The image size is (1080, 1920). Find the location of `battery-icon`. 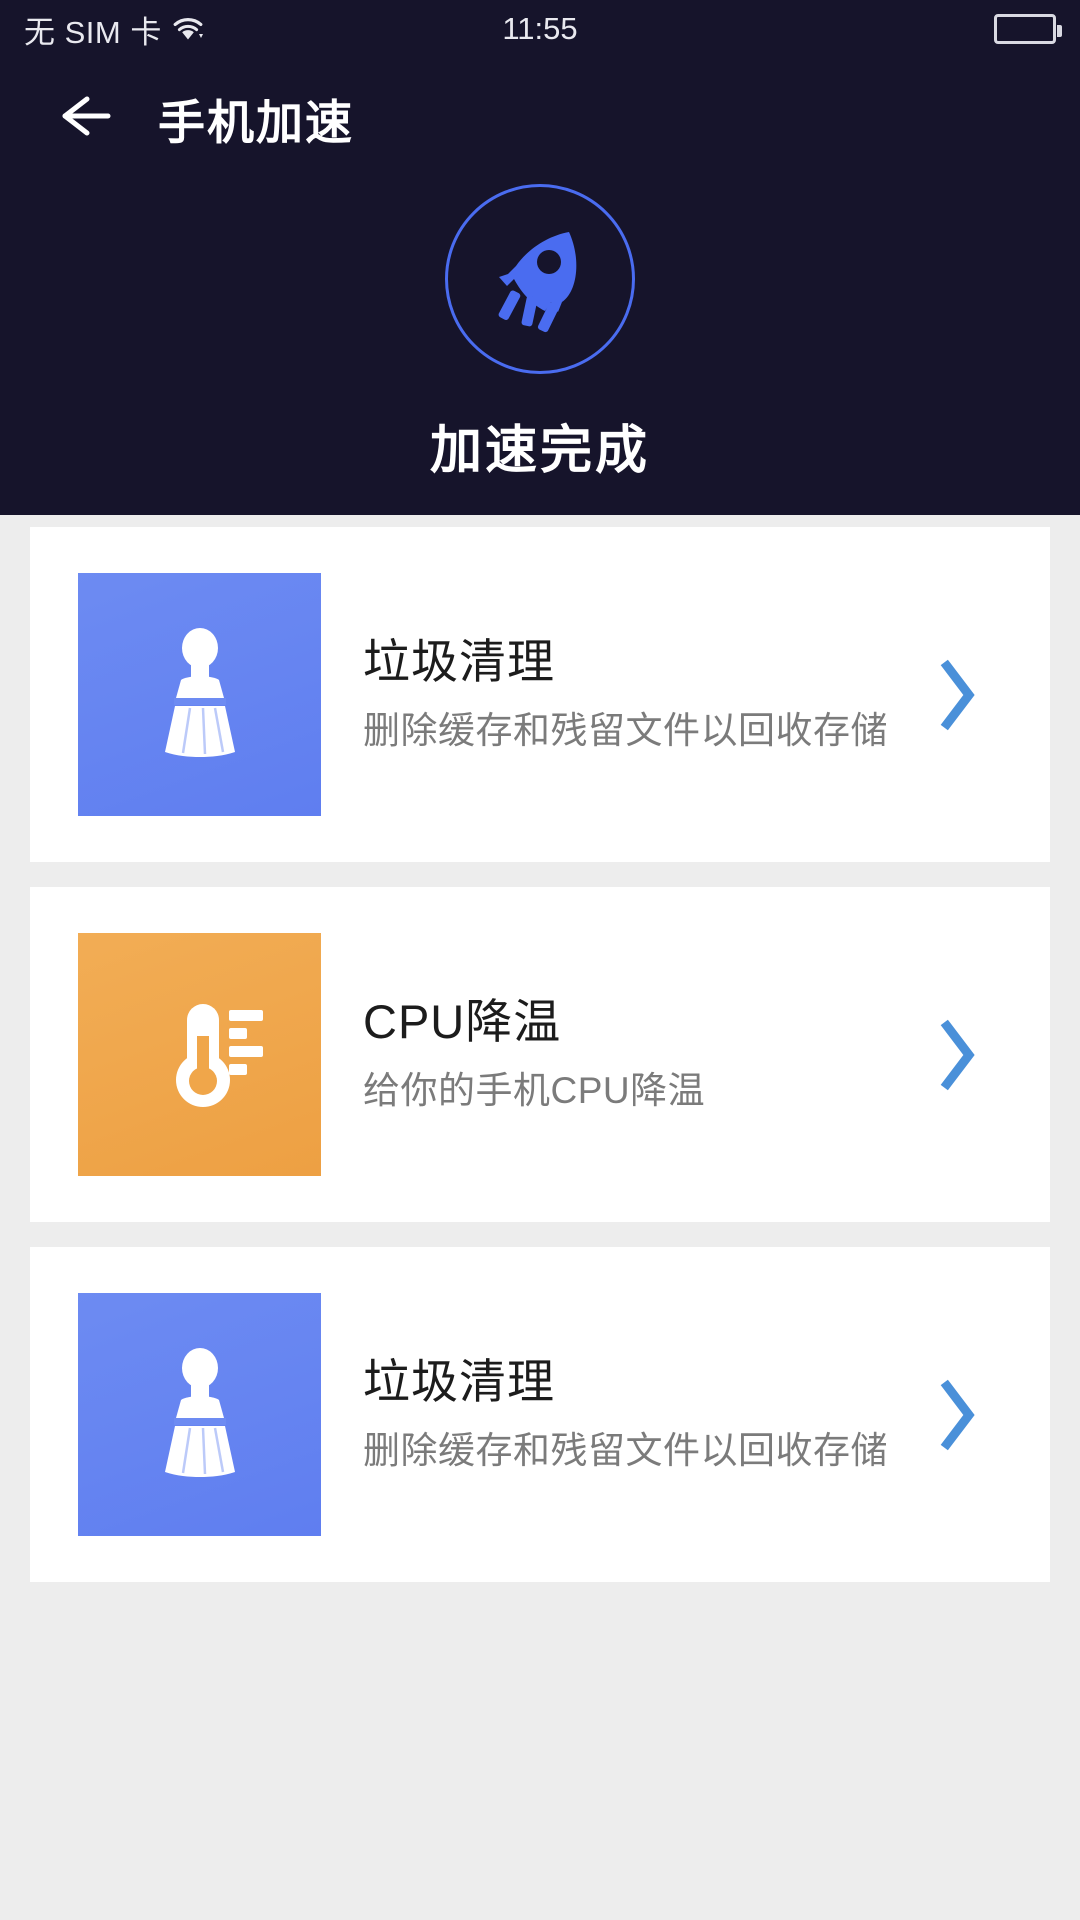

battery-icon is located at coordinates (1028, 29).